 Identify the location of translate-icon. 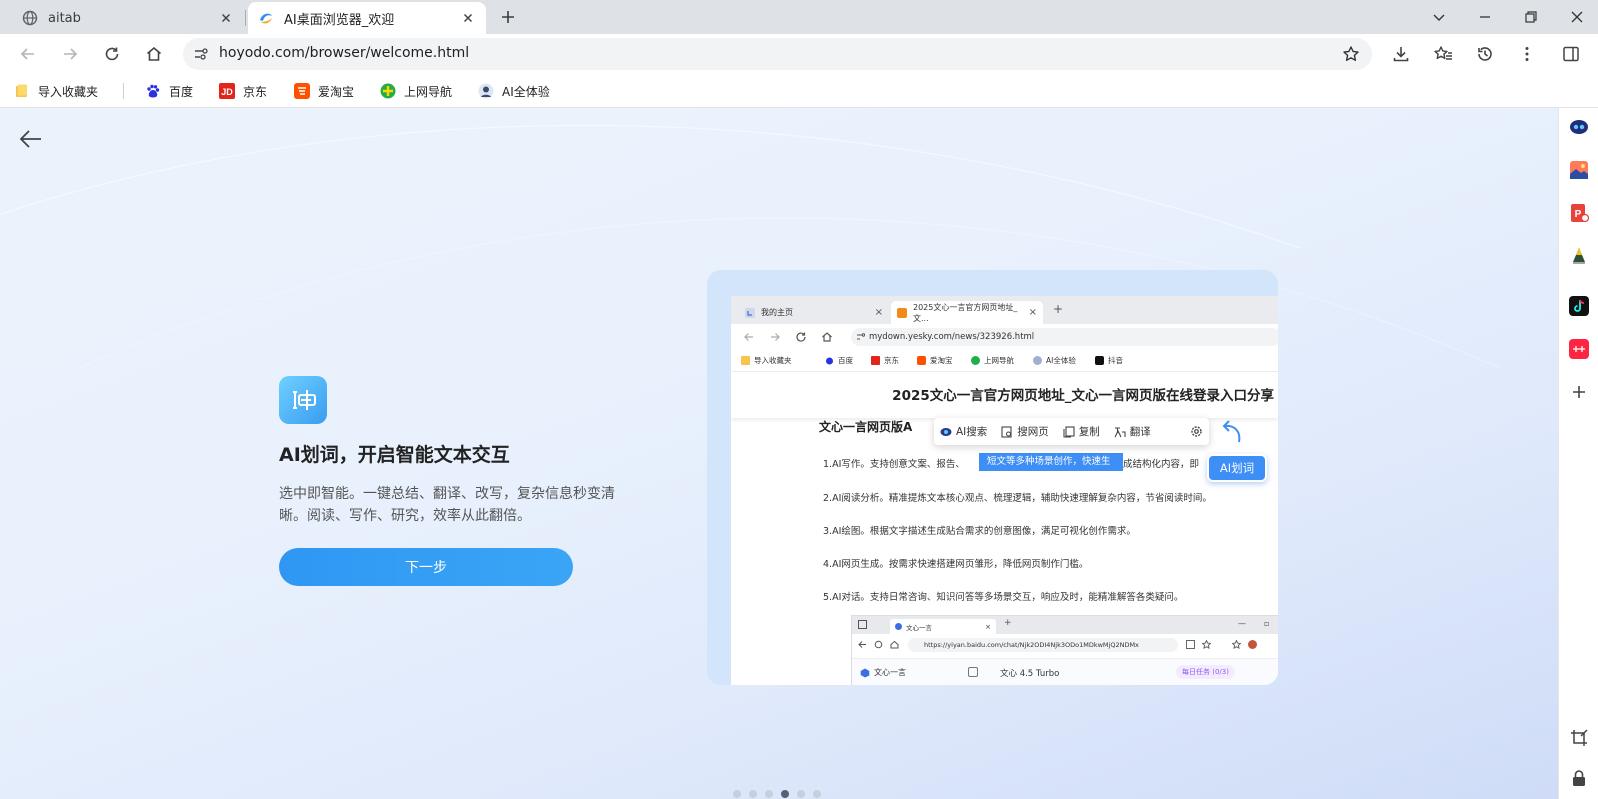
(1120, 432).